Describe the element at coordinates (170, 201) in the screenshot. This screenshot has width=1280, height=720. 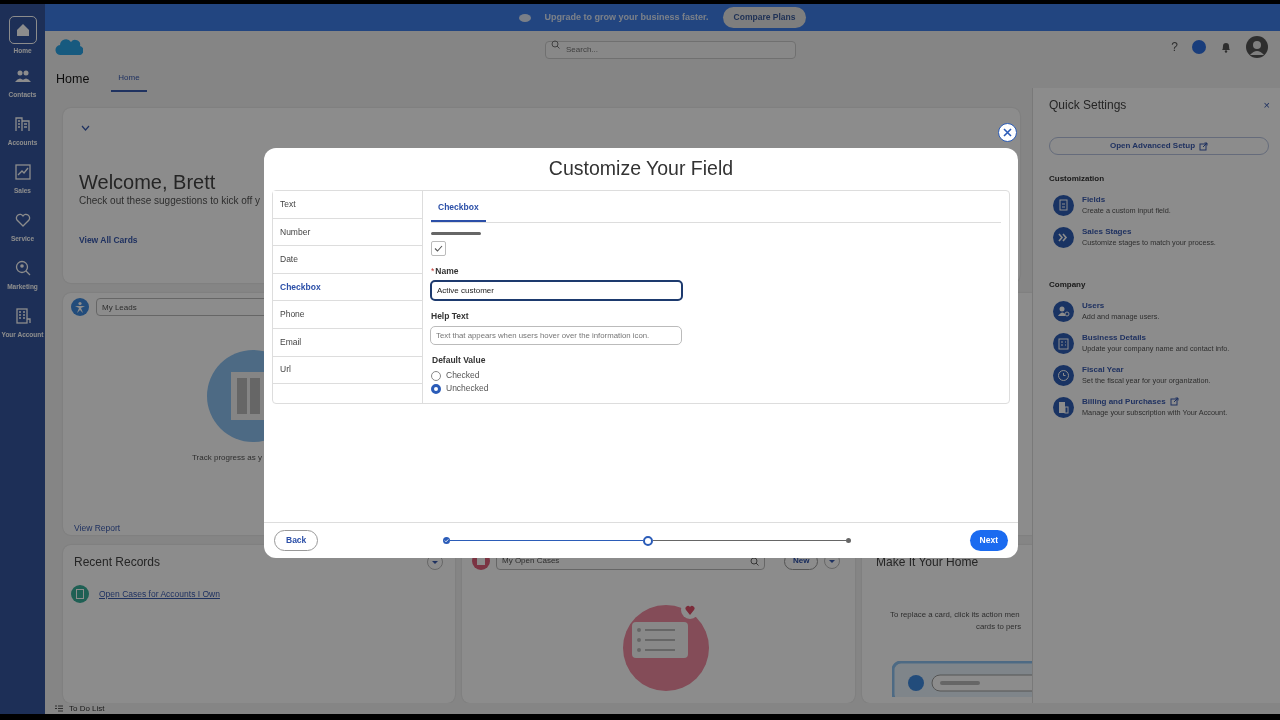
I see `welcome-subtitle: Check out these suggestions to kick off y` at that location.